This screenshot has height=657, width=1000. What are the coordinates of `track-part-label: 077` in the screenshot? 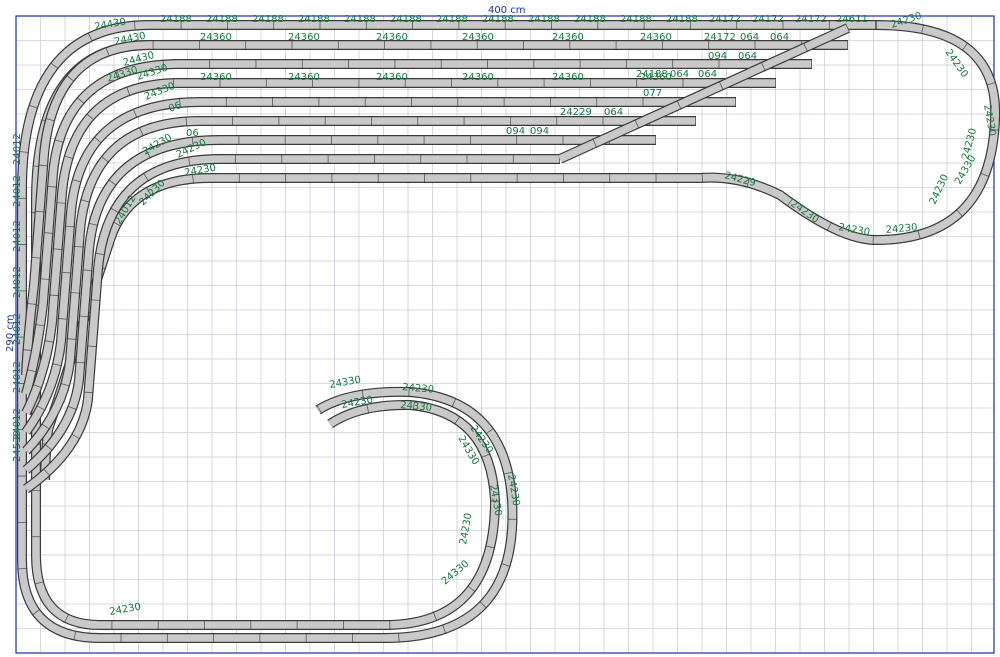 It's located at (652, 93).